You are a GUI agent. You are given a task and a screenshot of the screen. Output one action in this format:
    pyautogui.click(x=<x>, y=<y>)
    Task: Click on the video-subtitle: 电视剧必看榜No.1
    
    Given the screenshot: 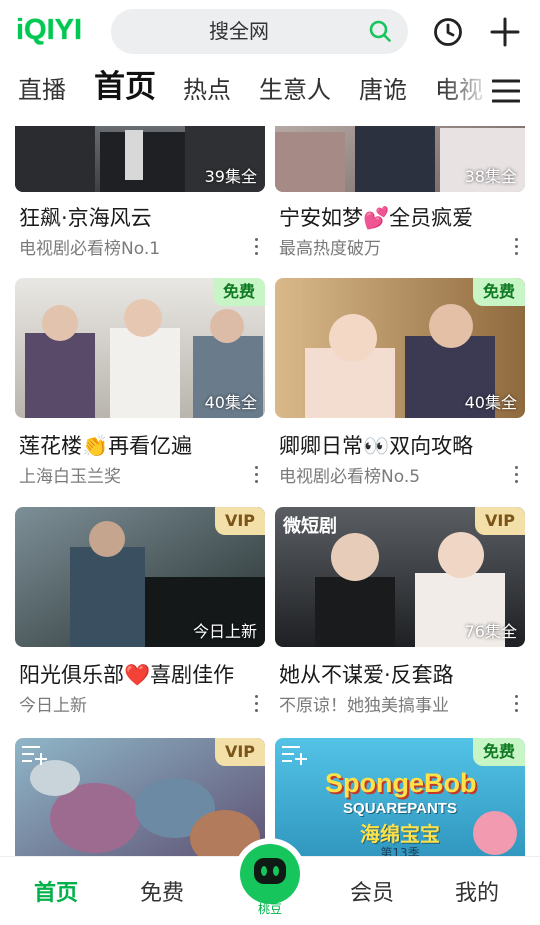 What is the action you would take?
    pyautogui.click(x=90, y=249)
    